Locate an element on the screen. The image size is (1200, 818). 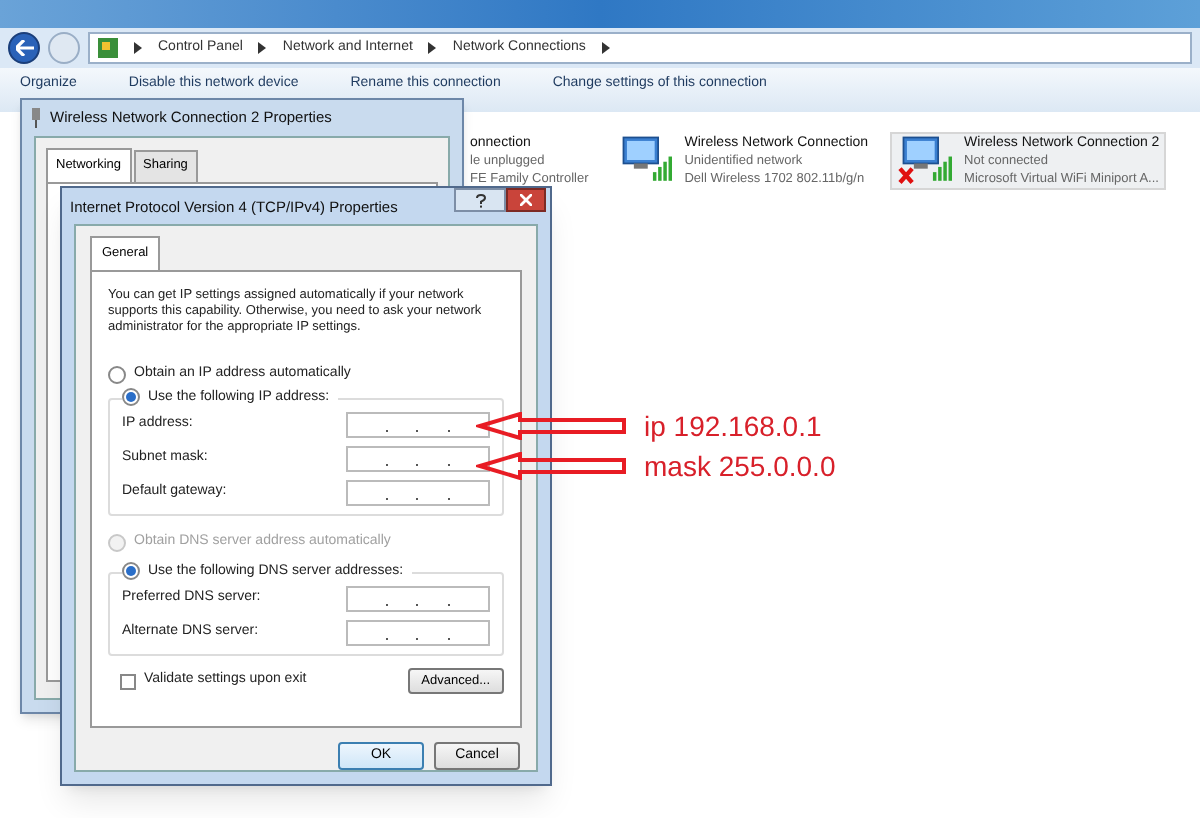
close-icon is located at coordinates (526, 200).